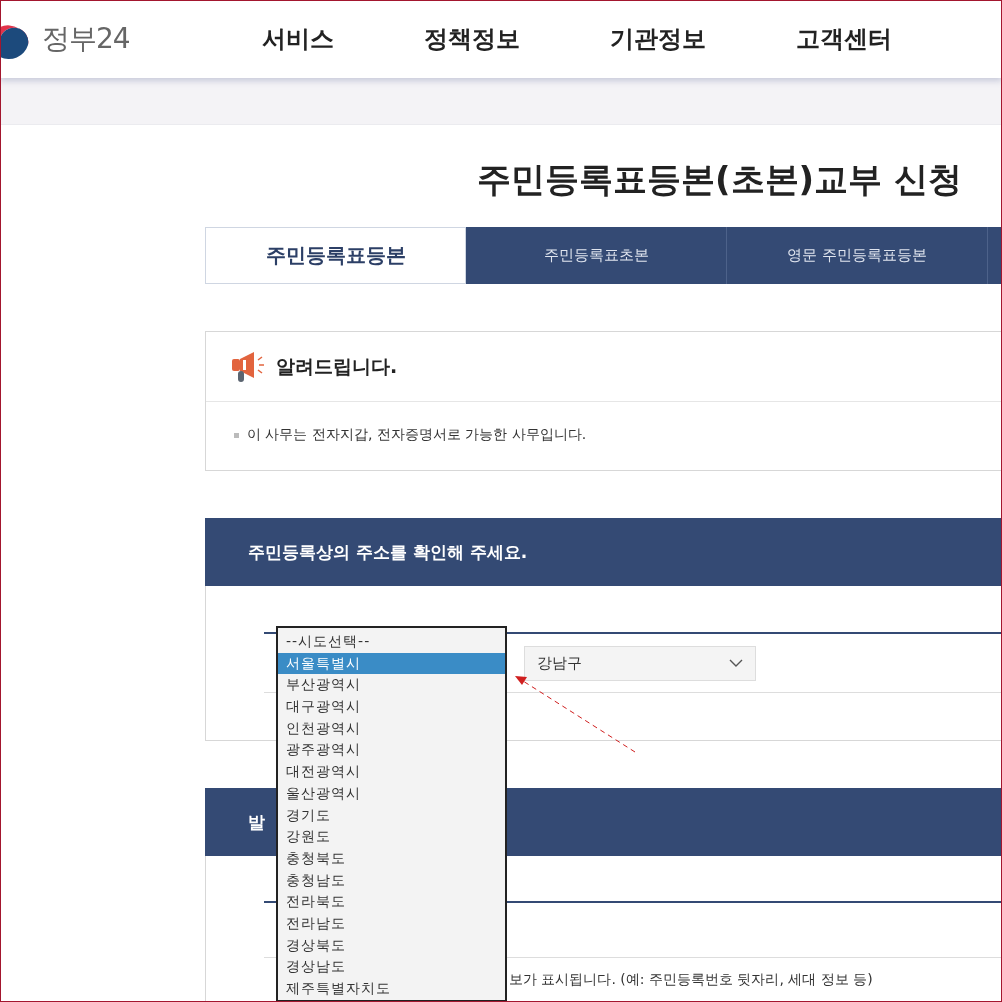 This screenshot has width=1002, height=1002. I want to click on logo-text: 정부24, so click(86, 39).